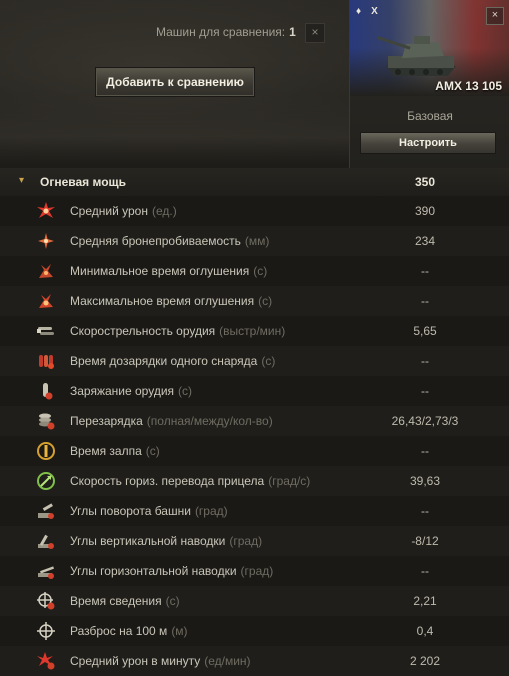 The width and height of the screenshot is (509, 676). Describe the element at coordinates (425, 421) in the screenshot. I see `stat-value: 26,43/2,73/3` at that location.